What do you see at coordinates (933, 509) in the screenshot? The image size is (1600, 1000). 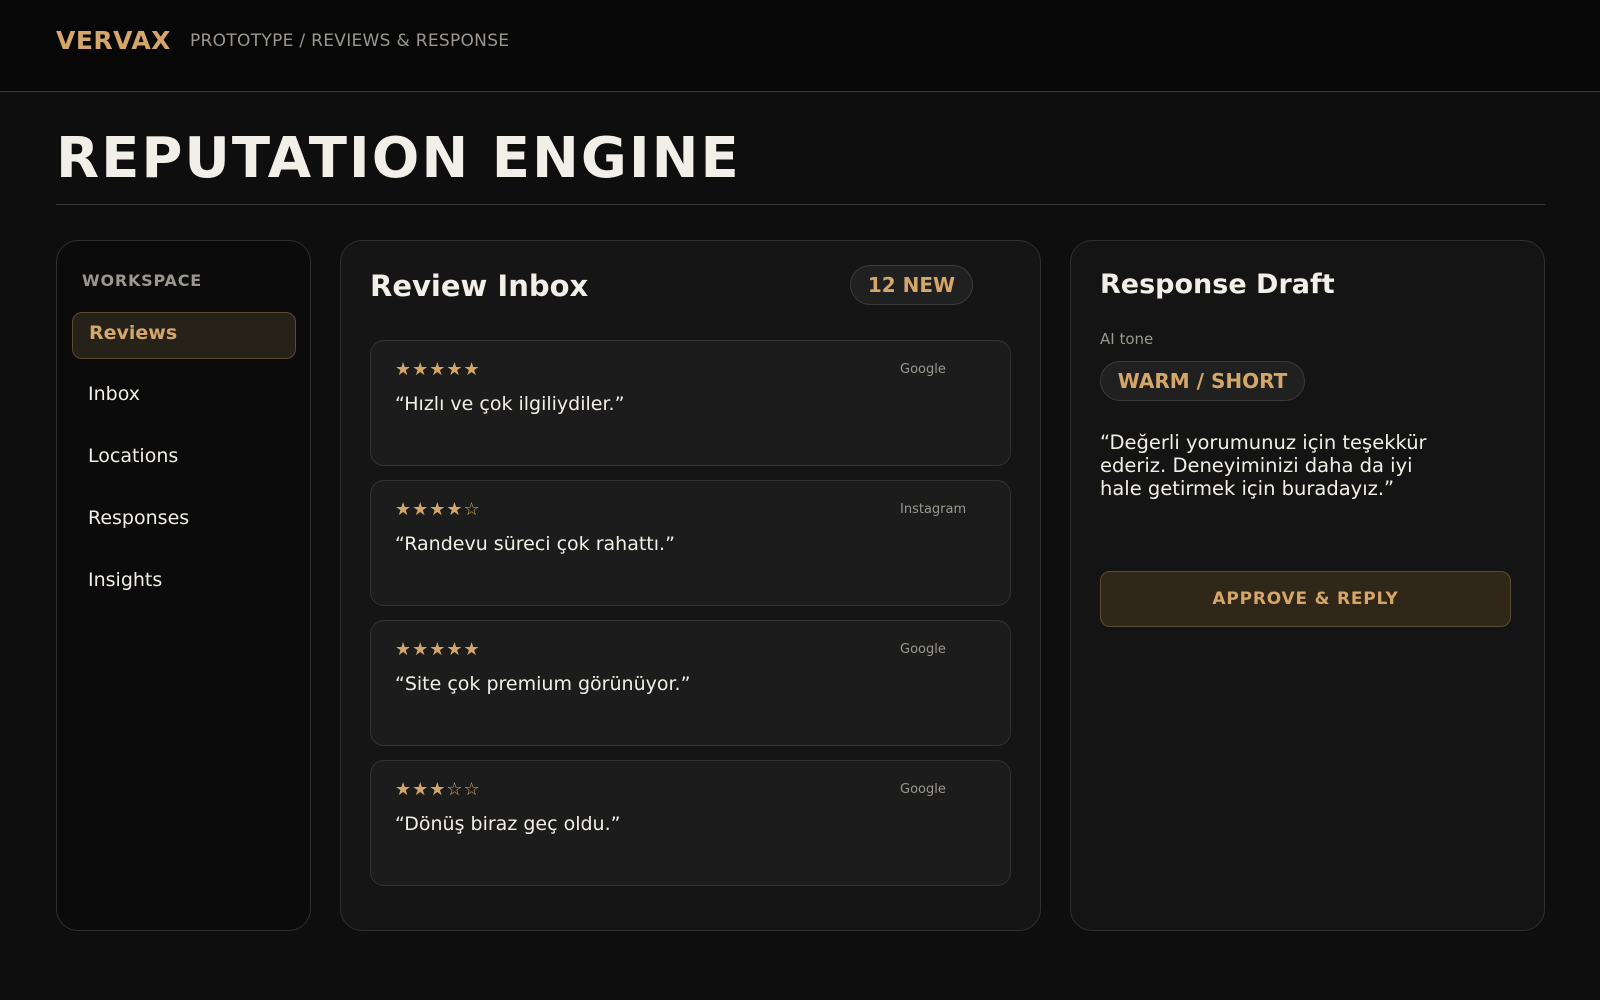 I see `review-source: Instagram` at bounding box center [933, 509].